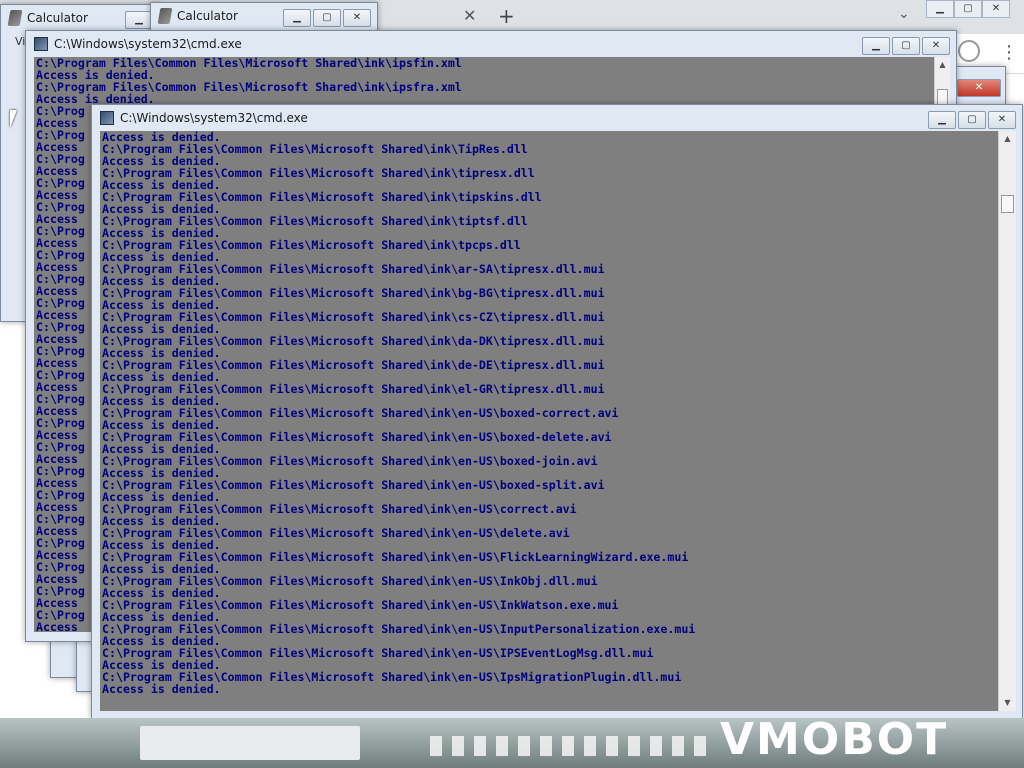  I want to click on calculator-controls: ▁ ▢ ✕, so click(327, 18).